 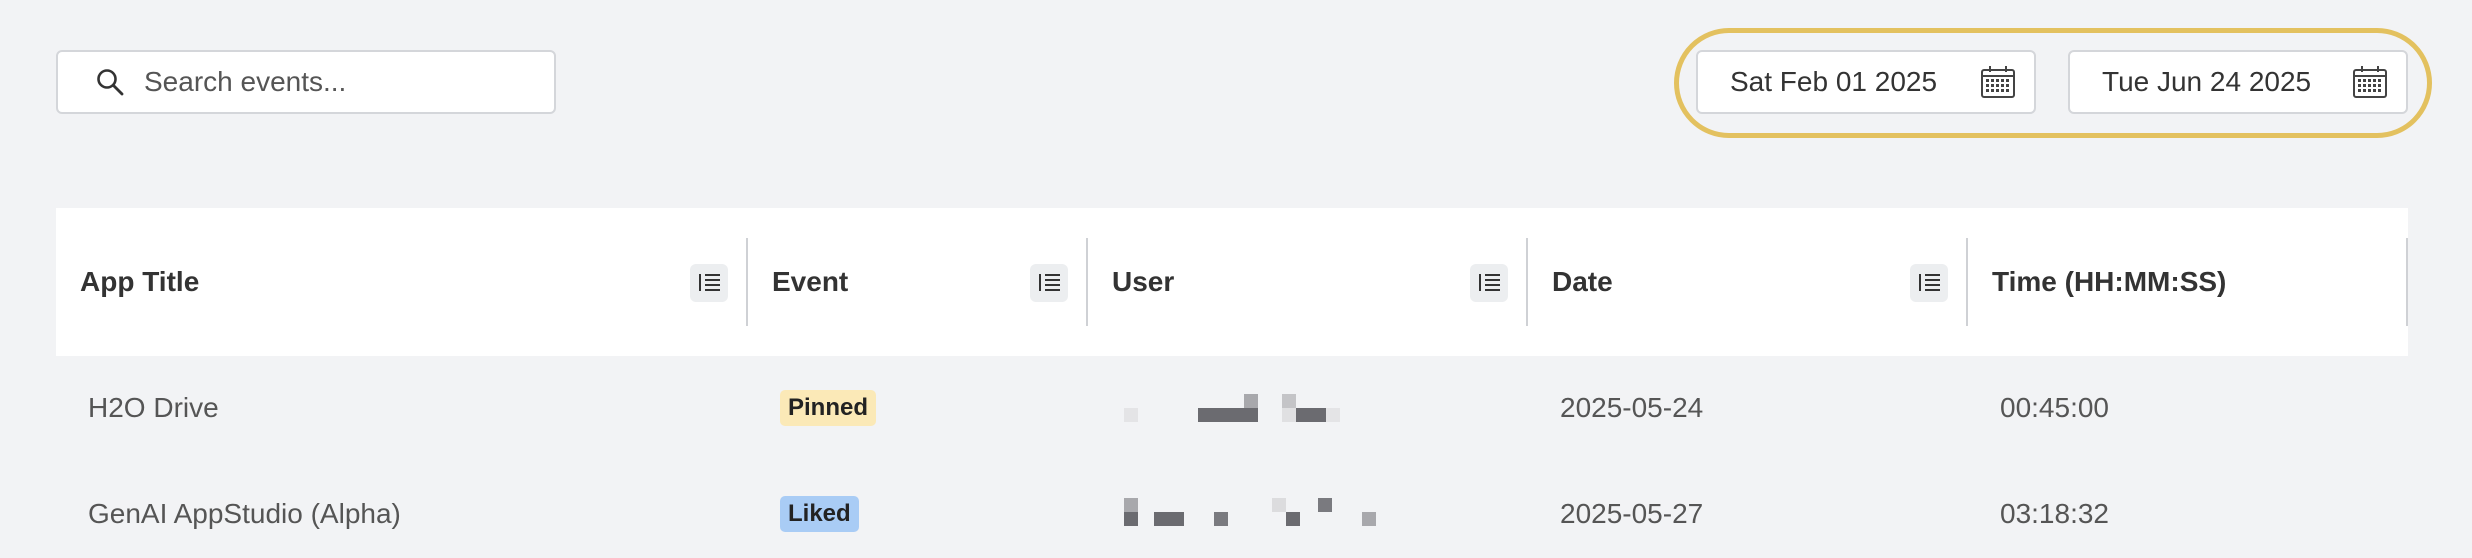 I want to click on cell-app-title: H2O Drive, so click(x=153, y=407).